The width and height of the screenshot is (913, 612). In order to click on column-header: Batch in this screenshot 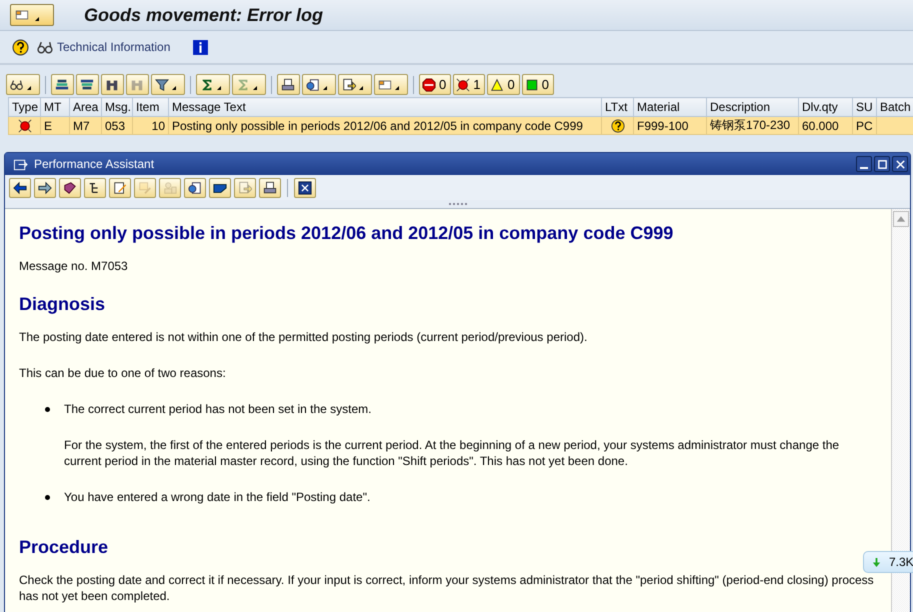, I will do `click(894, 107)`.